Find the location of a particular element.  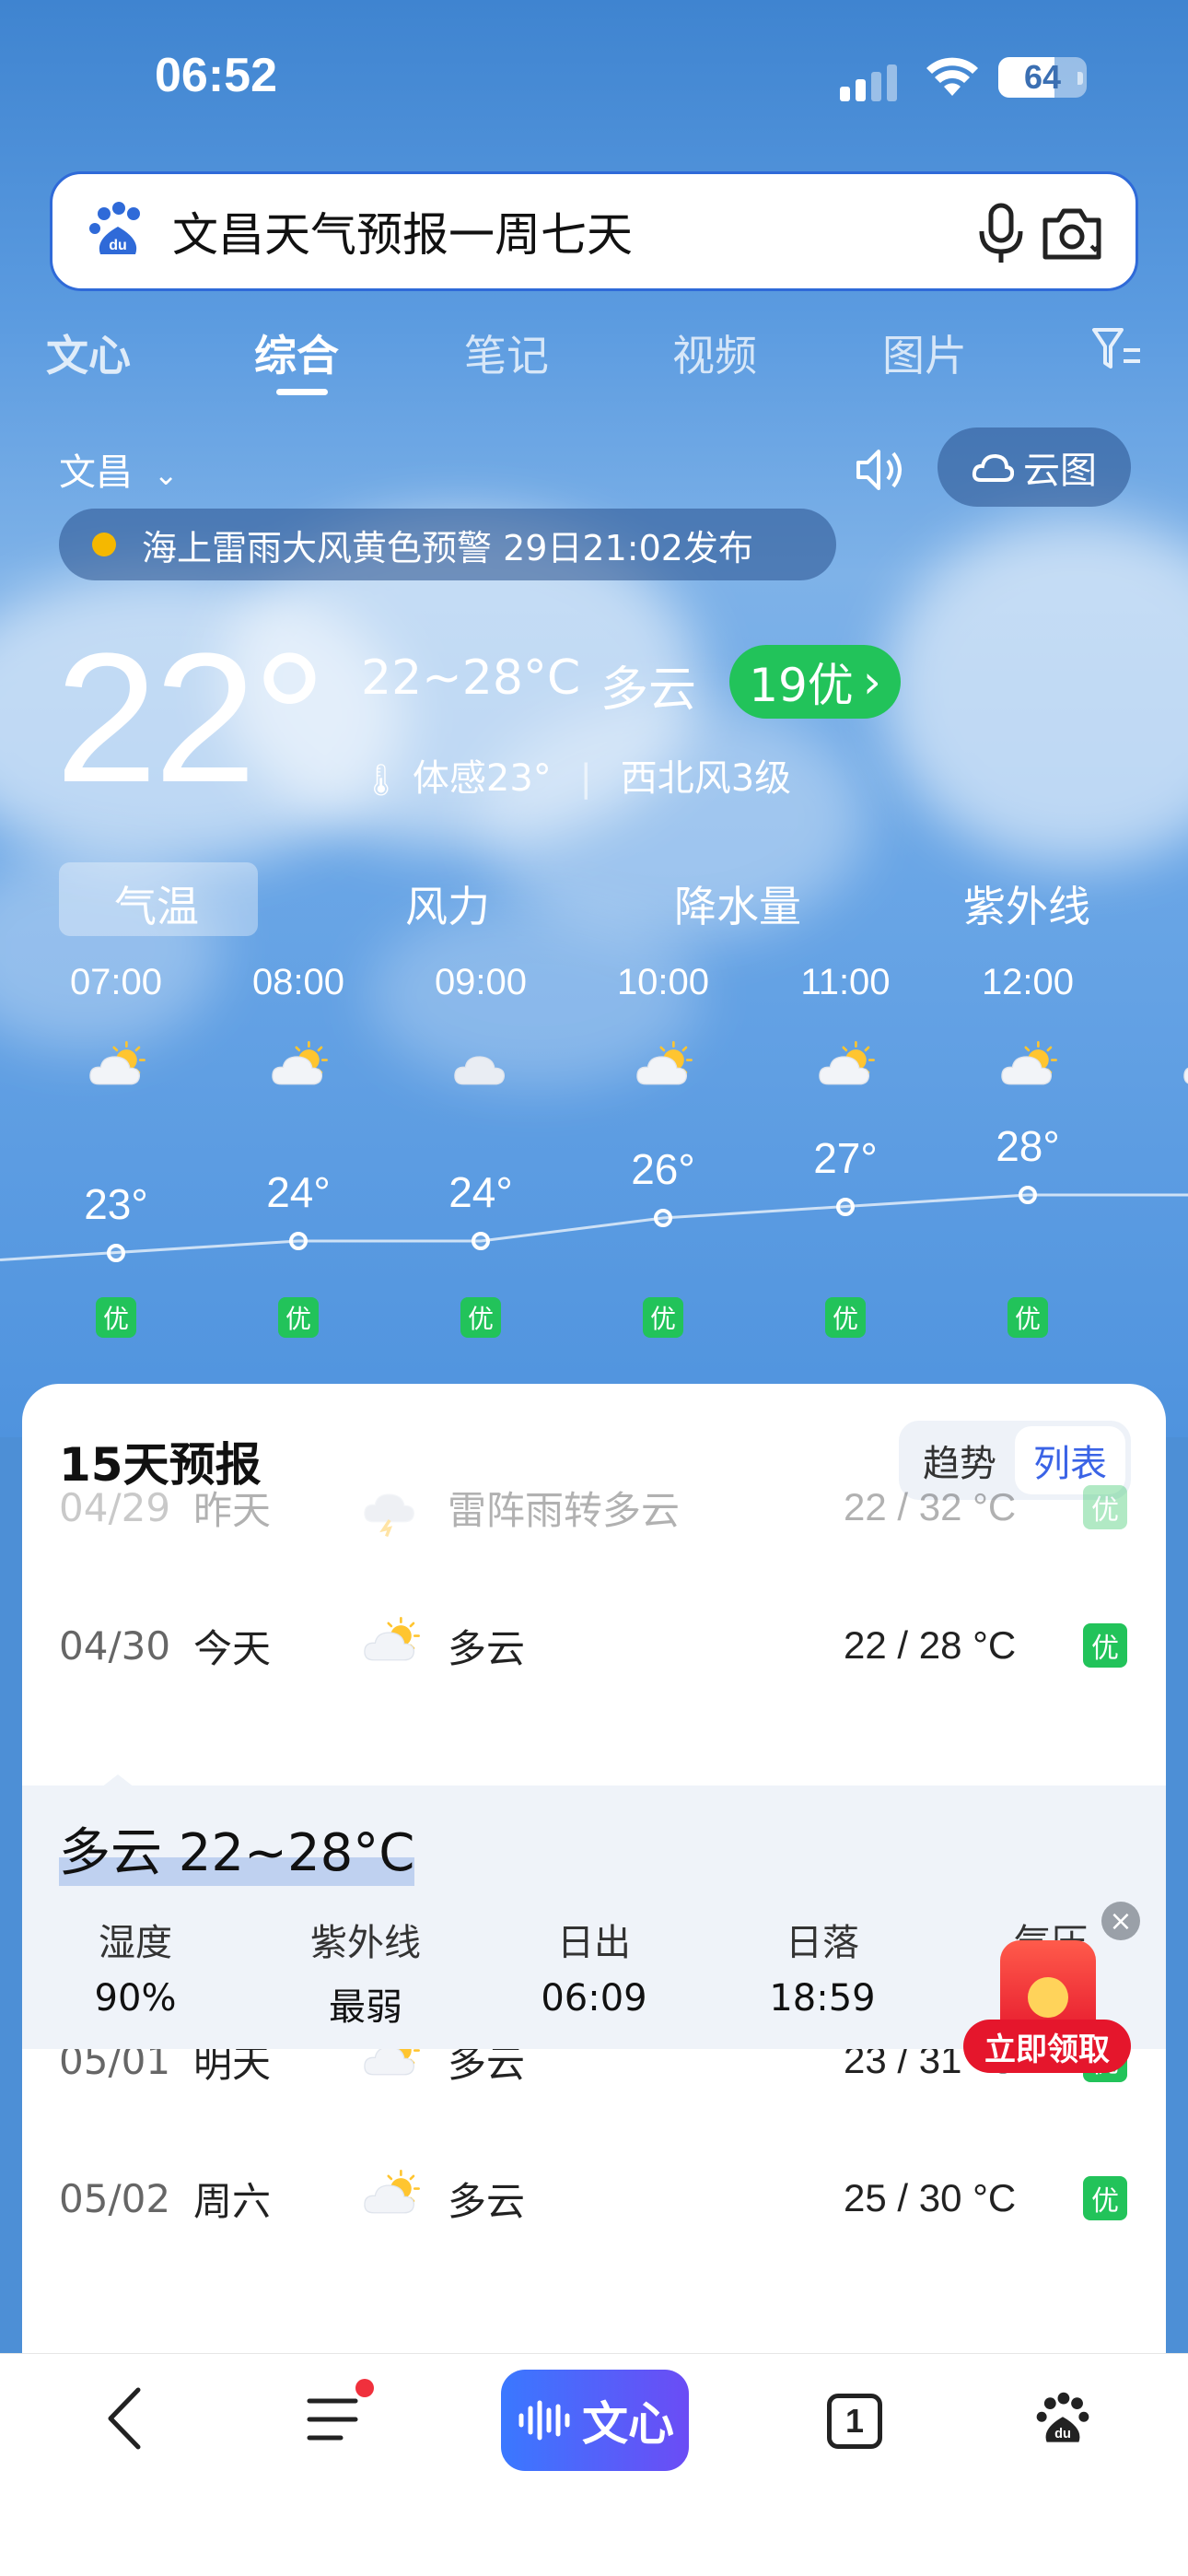

detail-label: 日出 is located at coordinates (594, 1943).